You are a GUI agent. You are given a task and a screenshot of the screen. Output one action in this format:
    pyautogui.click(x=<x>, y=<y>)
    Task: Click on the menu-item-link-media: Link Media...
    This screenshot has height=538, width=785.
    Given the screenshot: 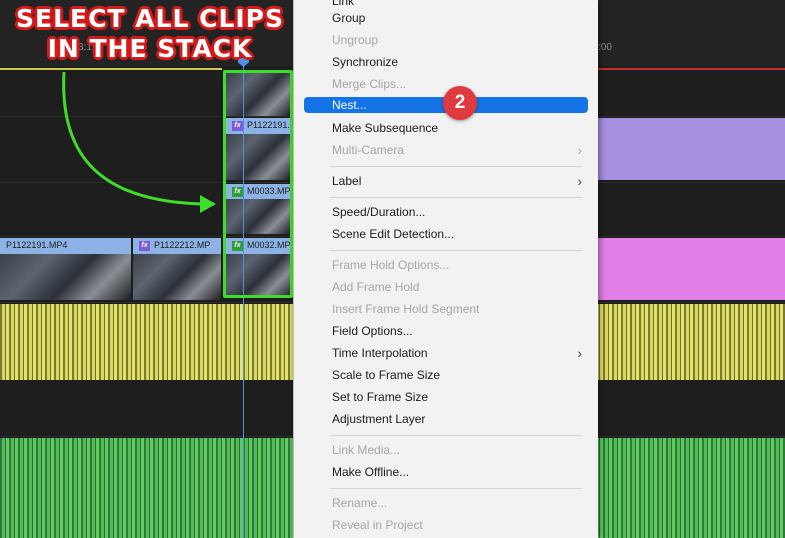 What is the action you would take?
    pyautogui.click(x=446, y=450)
    